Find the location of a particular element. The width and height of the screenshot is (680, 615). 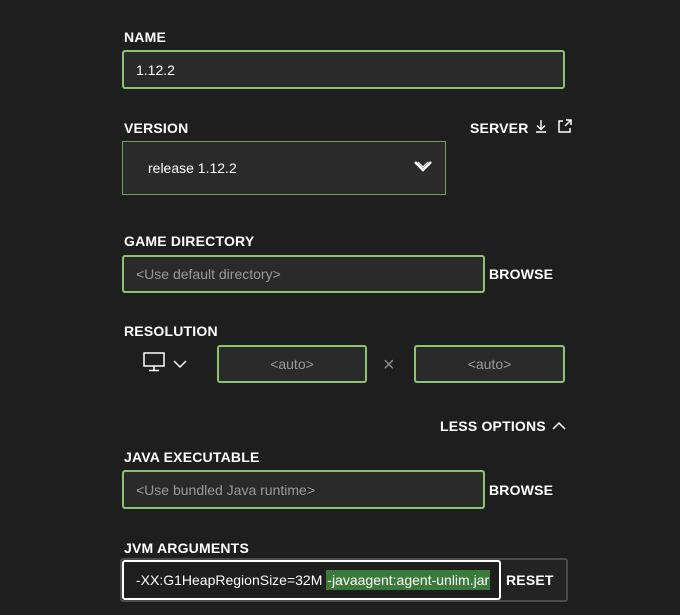

external-link-icon is located at coordinates (565, 127).